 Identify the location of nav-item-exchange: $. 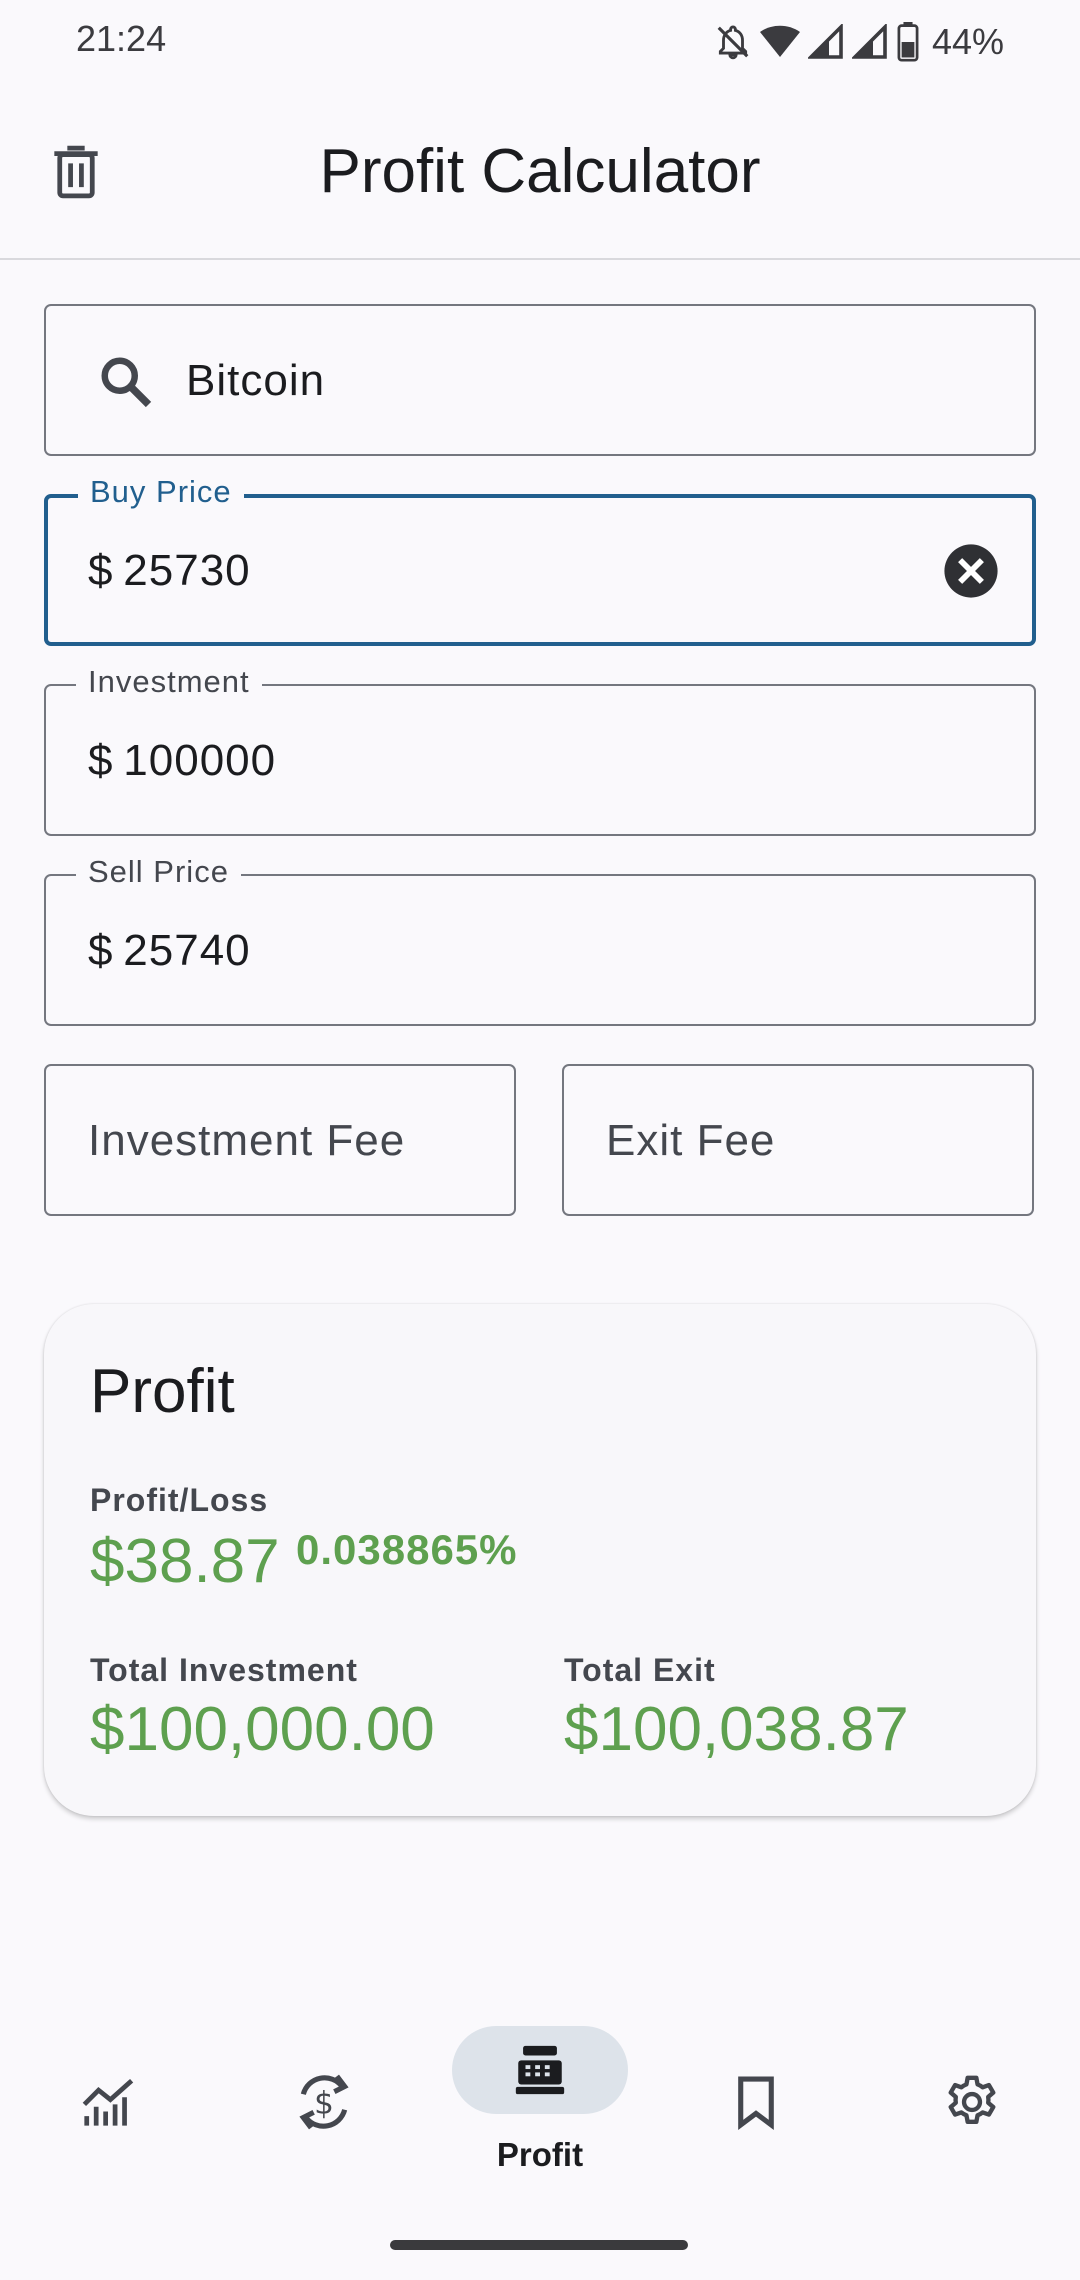
(324, 2100).